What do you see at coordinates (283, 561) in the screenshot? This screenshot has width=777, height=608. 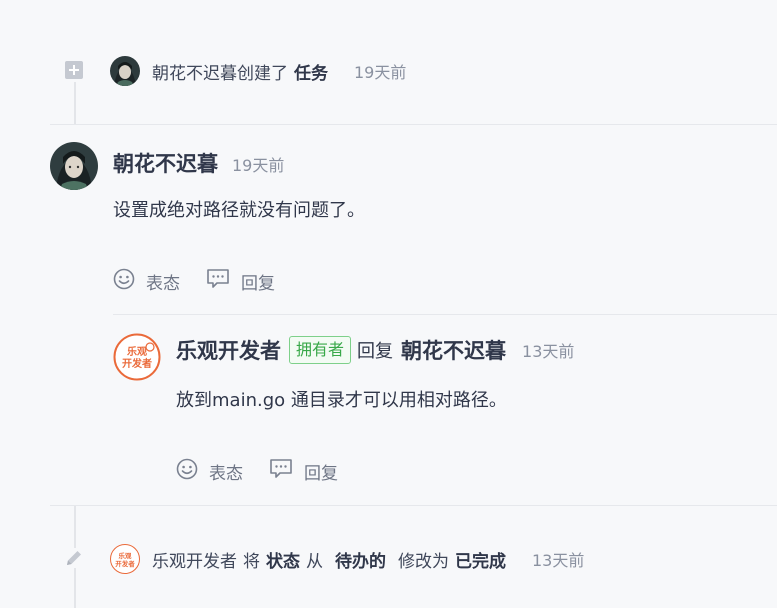 I see `event-field: 状态` at bounding box center [283, 561].